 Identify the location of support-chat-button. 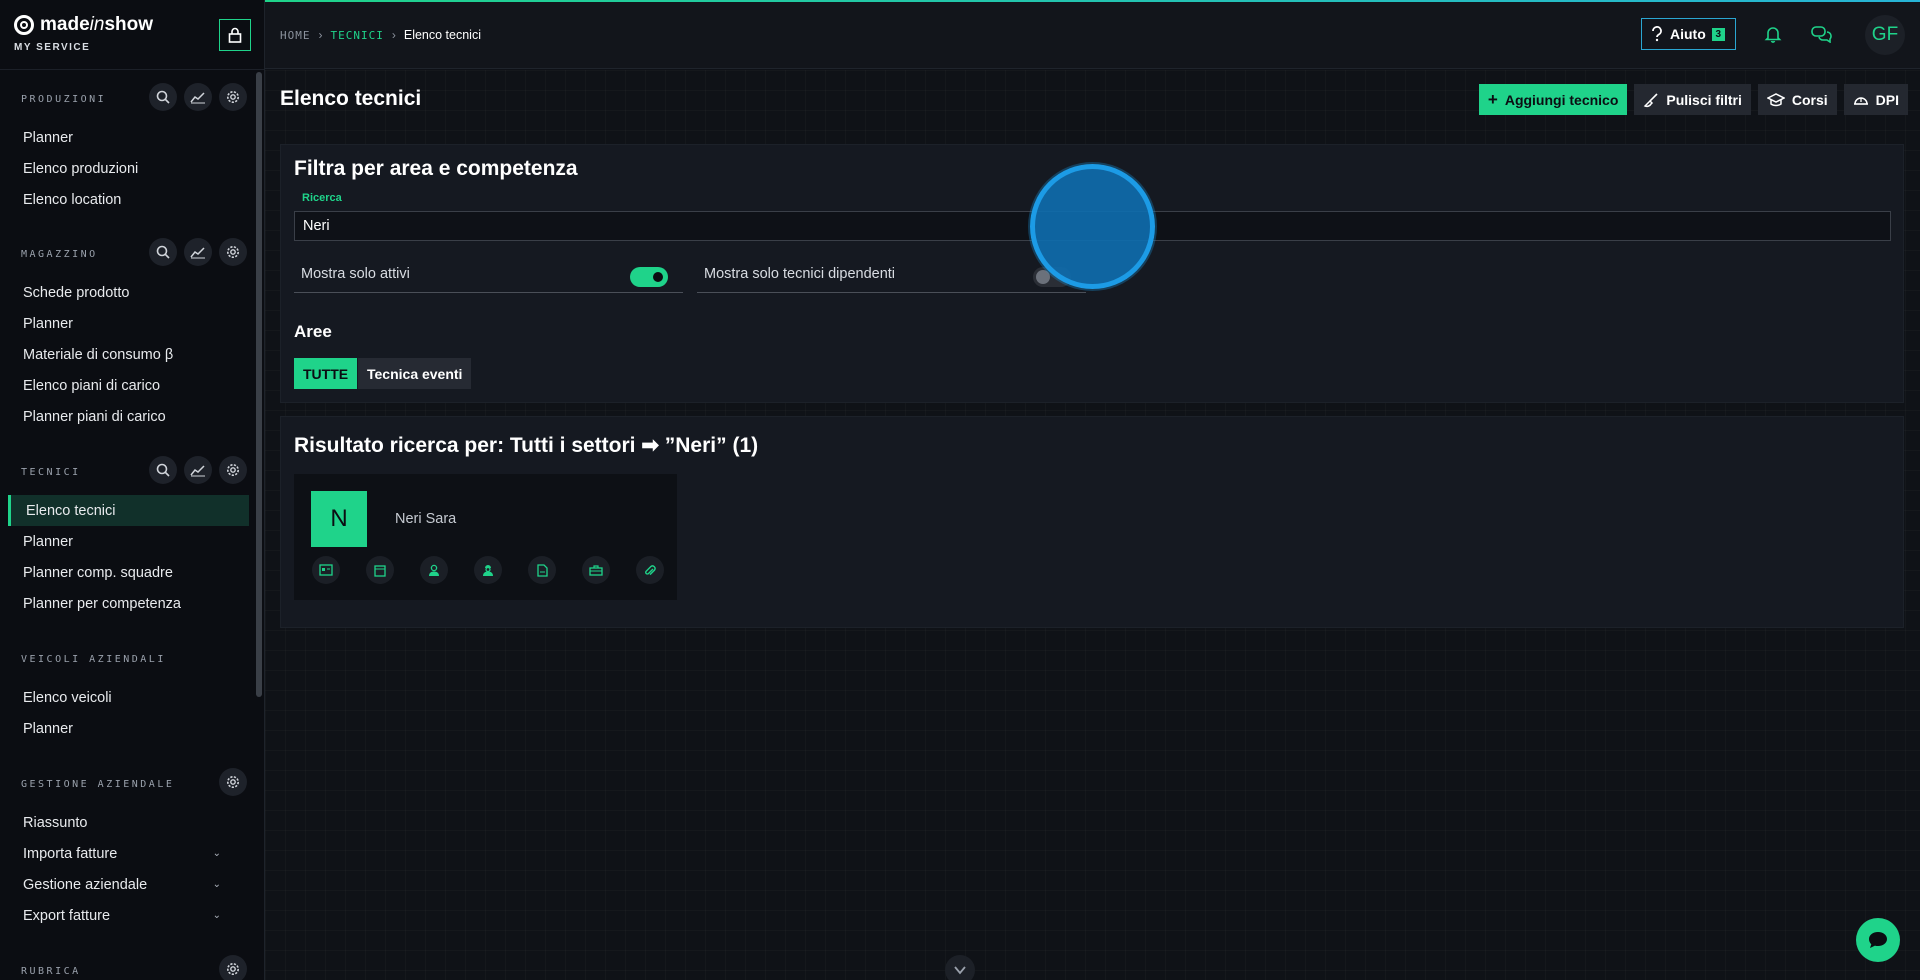
(1878, 940).